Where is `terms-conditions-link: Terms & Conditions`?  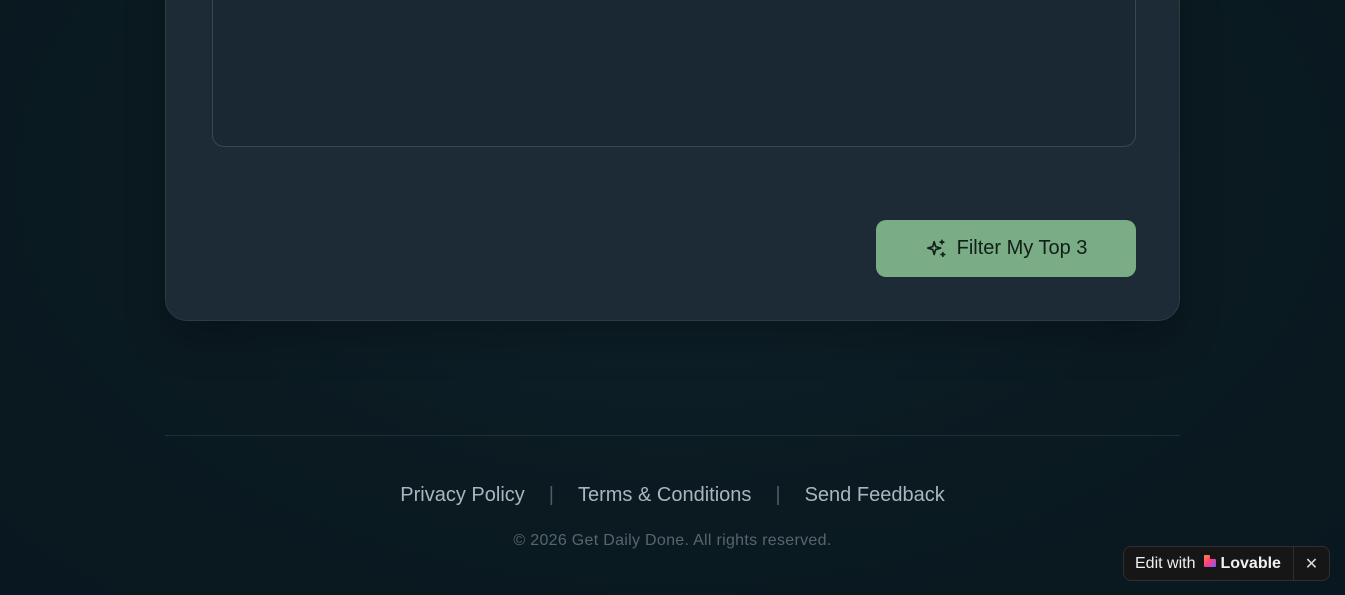
terms-conditions-link: Terms & Conditions is located at coordinates (664, 495).